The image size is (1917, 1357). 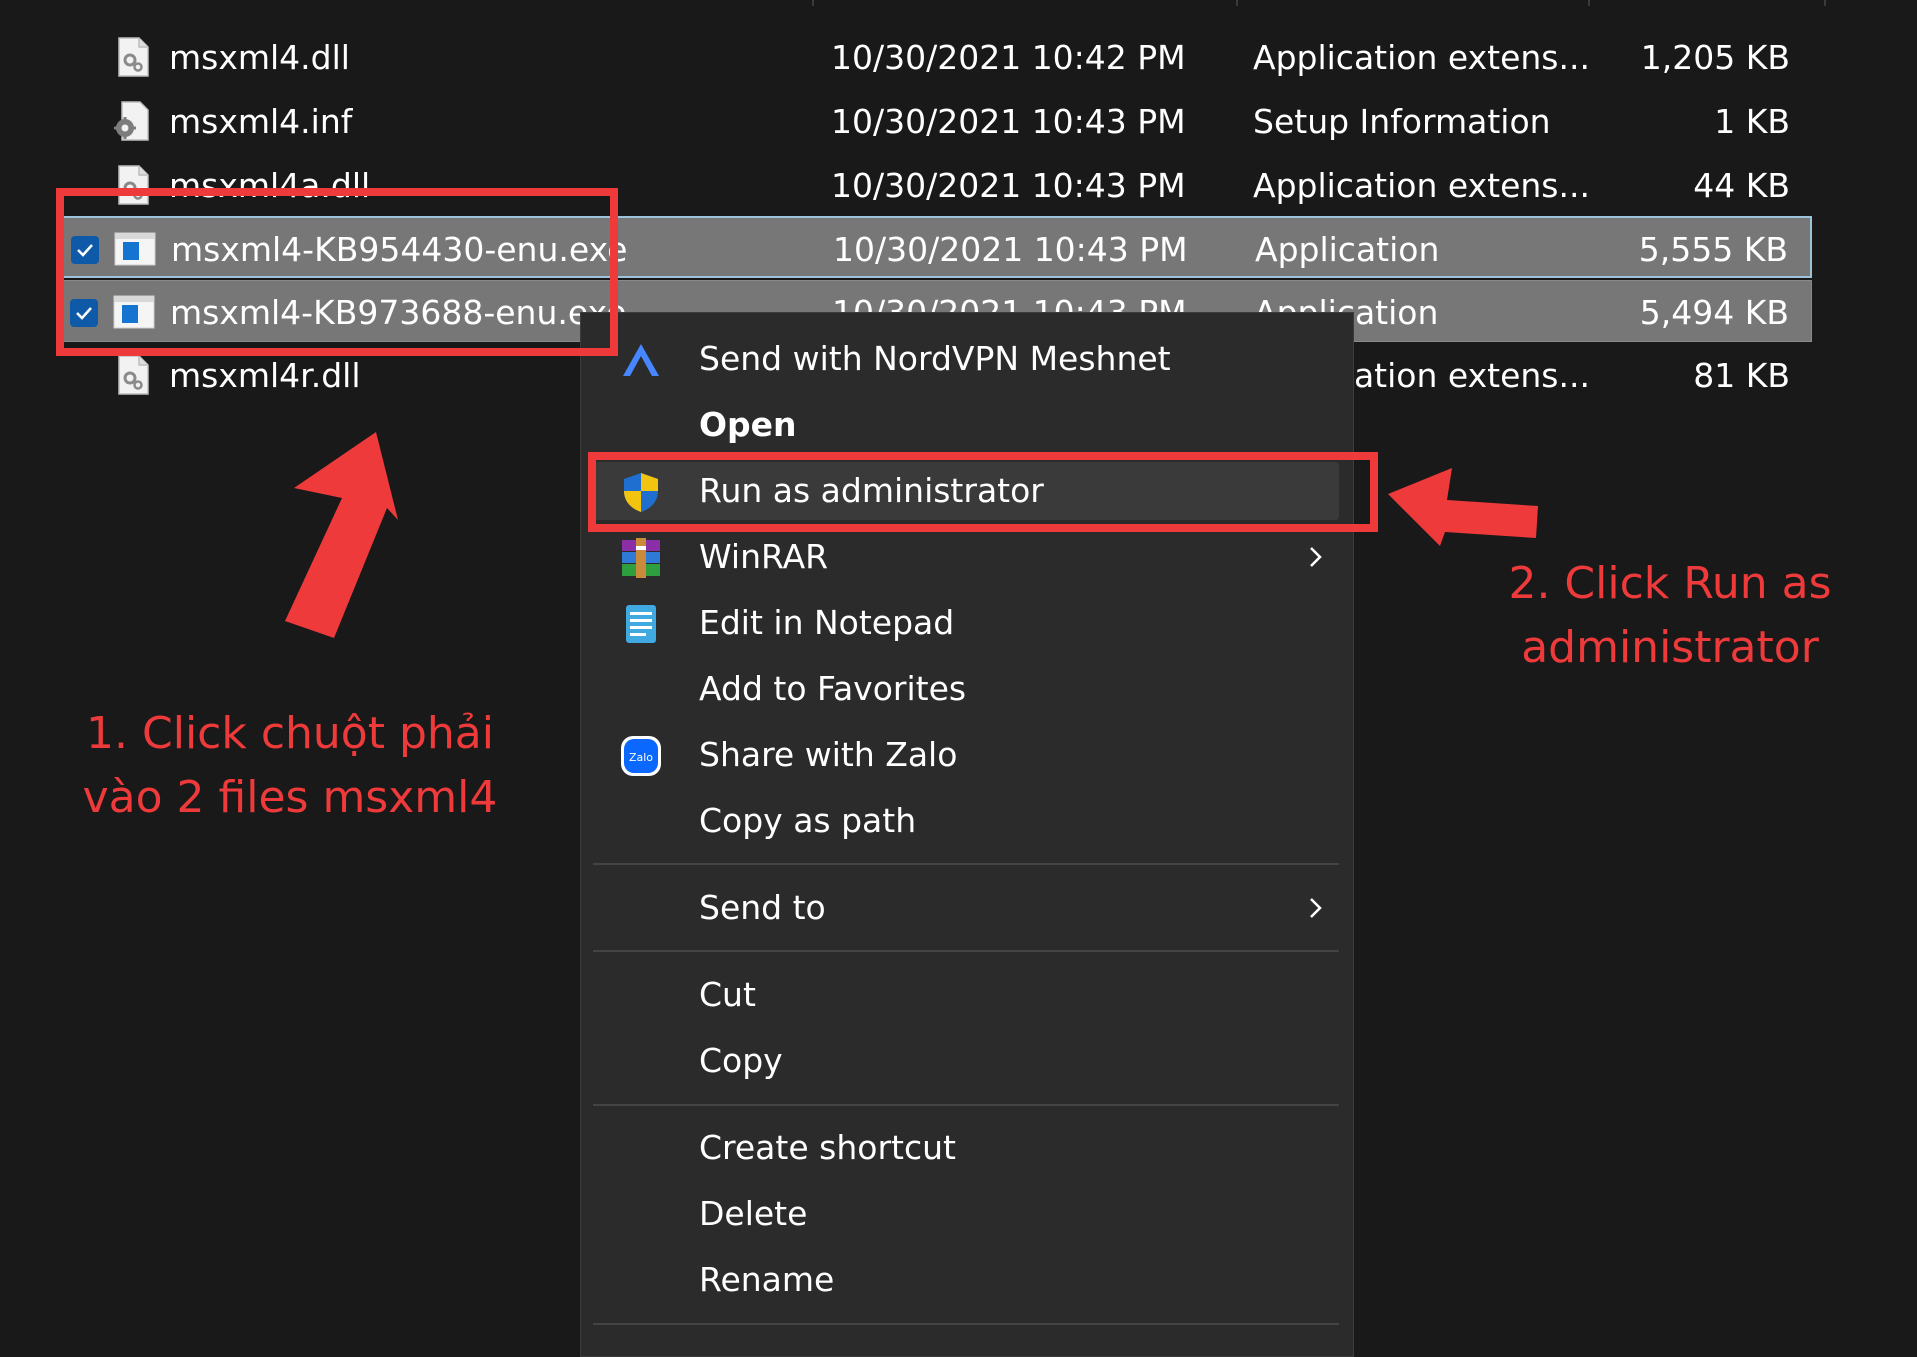 I want to click on annotation-step-1: 1. Click chuột phải vào 2 files msxml4, so click(x=290, y=765).